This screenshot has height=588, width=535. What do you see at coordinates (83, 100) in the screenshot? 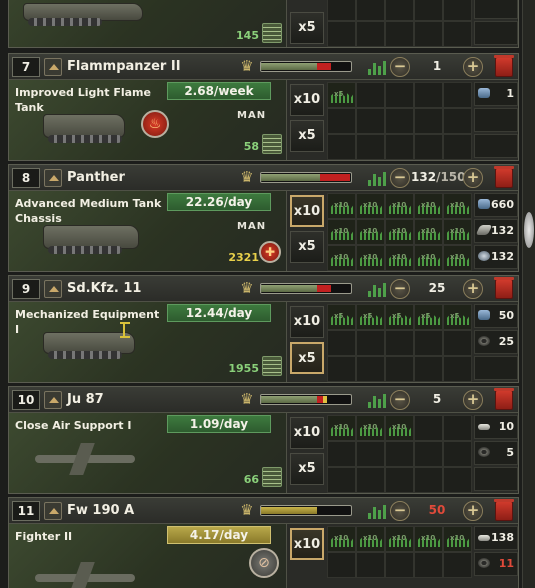
I see `equipment-name: Improved Light Flame Tank` at bounding box center [83, 100].